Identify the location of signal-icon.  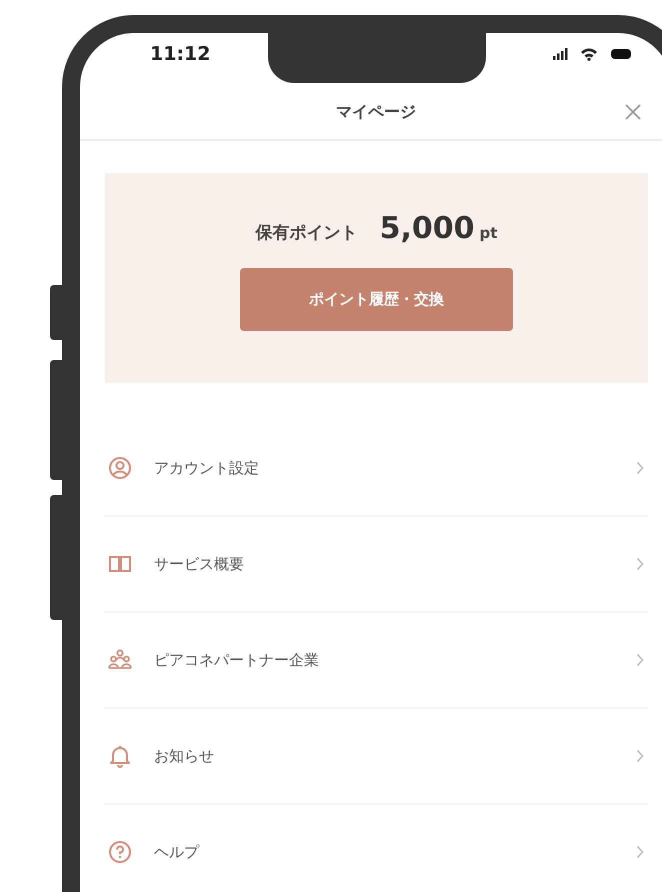
(560, 54).